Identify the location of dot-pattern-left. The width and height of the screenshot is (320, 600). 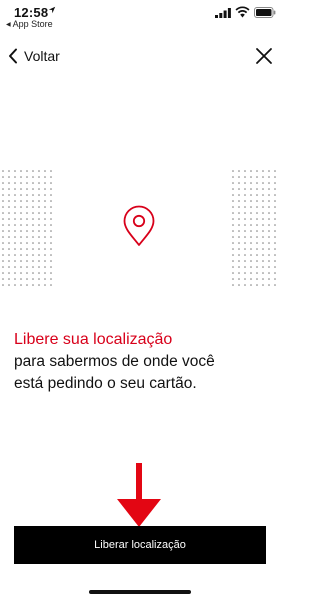
(28, 228).